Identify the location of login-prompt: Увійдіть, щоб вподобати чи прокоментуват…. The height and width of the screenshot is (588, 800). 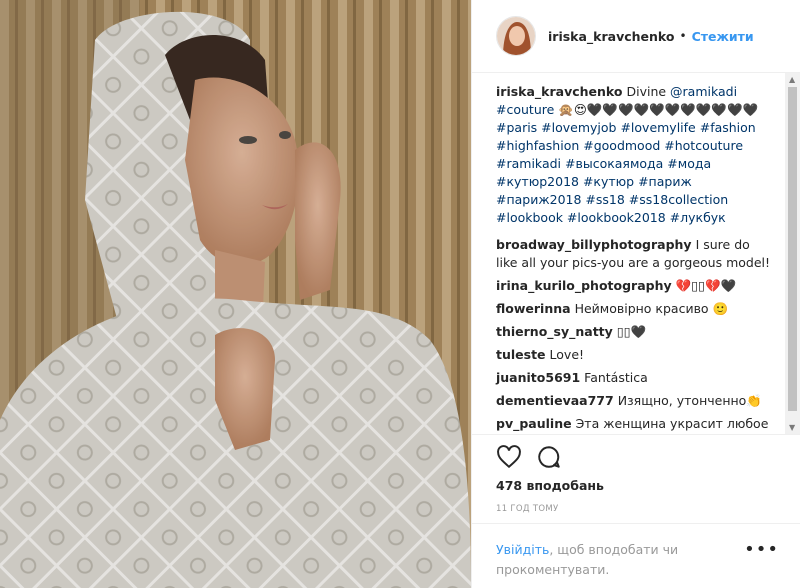
(636, 555).